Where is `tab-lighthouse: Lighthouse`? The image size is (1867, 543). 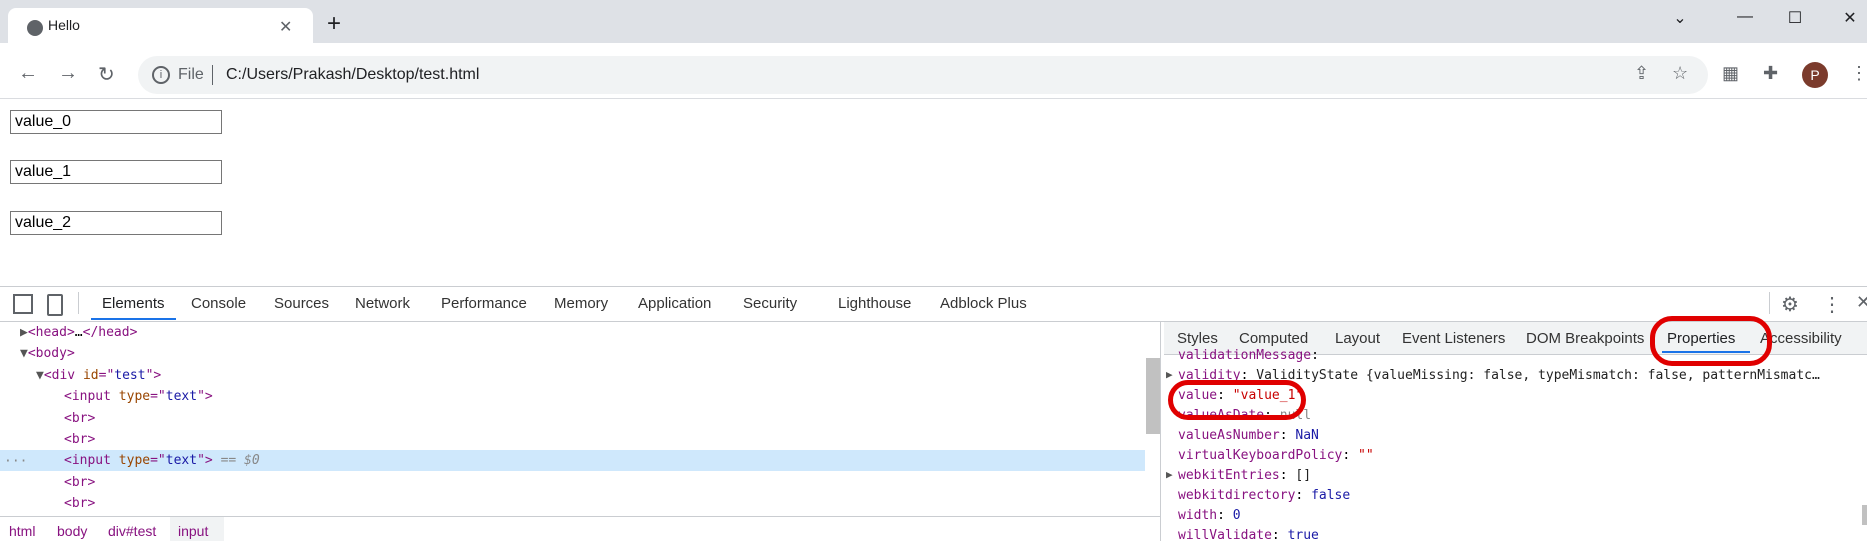 tab-lighthouse: Lighthouse is located at coordinates (874, 303).